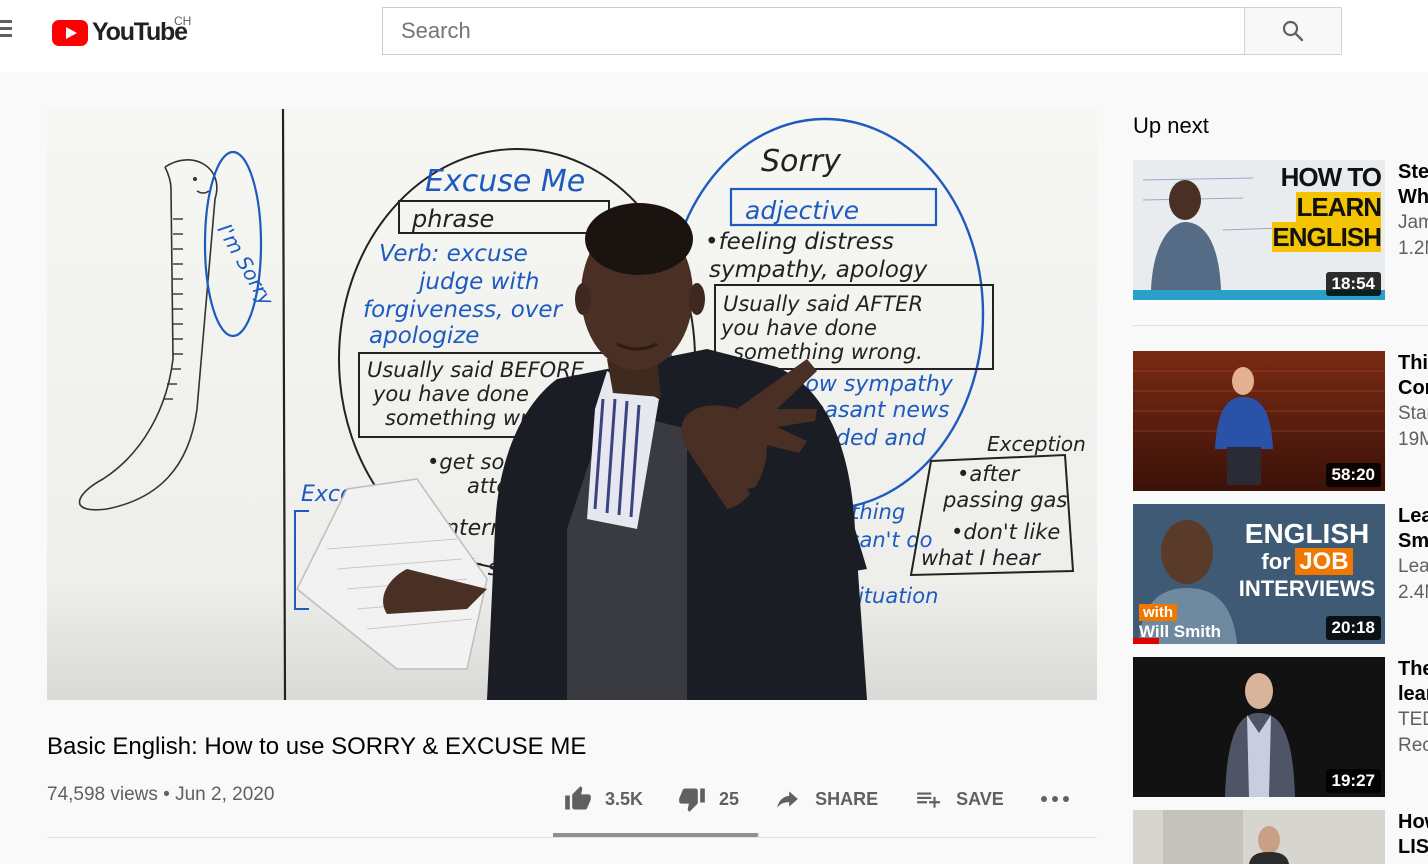  Describe the element at coordinates (1280, 325) in the screenshot. I see `sidebar-divider` at that location.